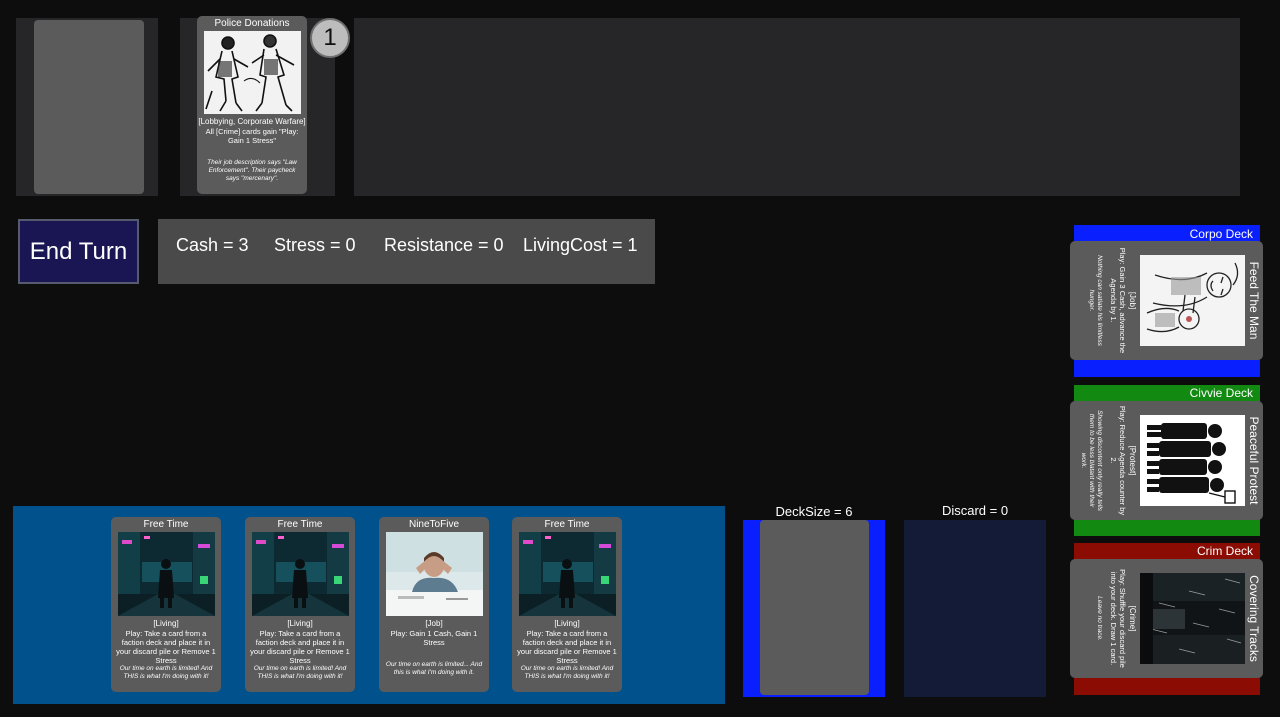  Describe the element at coordinates (1099, 618) in the screenshot. I see `card-flavor: Leave no trace.` at that location.